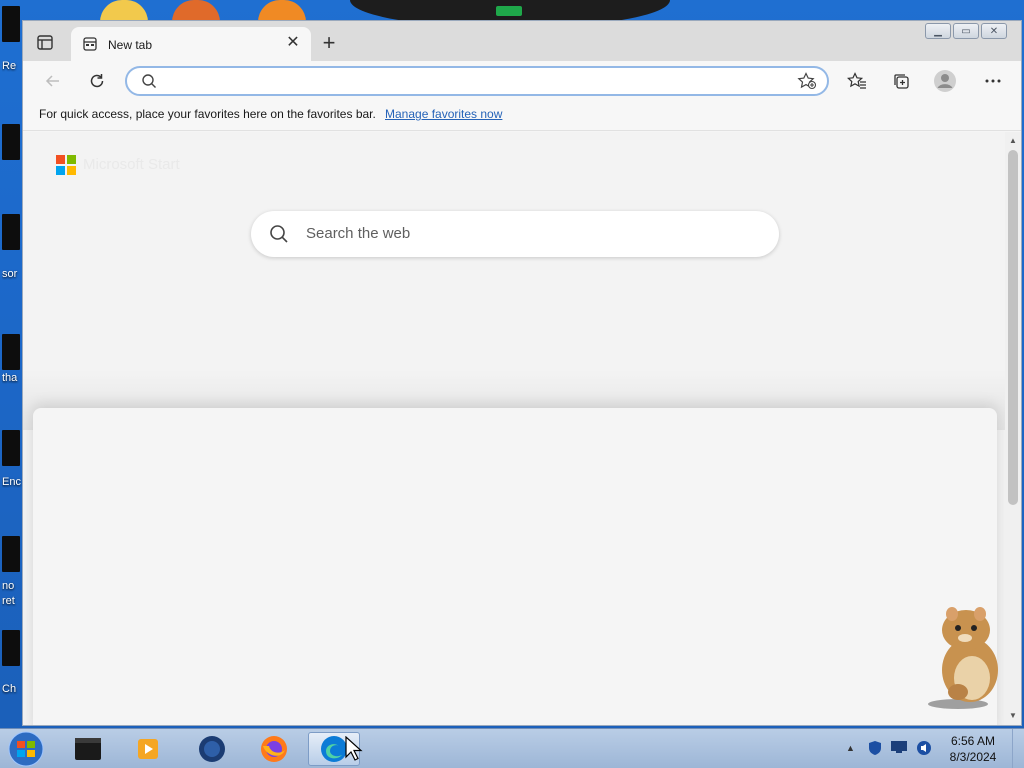 This screenshot has height=768, width=1024. Describe the element at coordinates (850, 748) in the screenshot. I see `show-hidden-icons: ▲` at that location.